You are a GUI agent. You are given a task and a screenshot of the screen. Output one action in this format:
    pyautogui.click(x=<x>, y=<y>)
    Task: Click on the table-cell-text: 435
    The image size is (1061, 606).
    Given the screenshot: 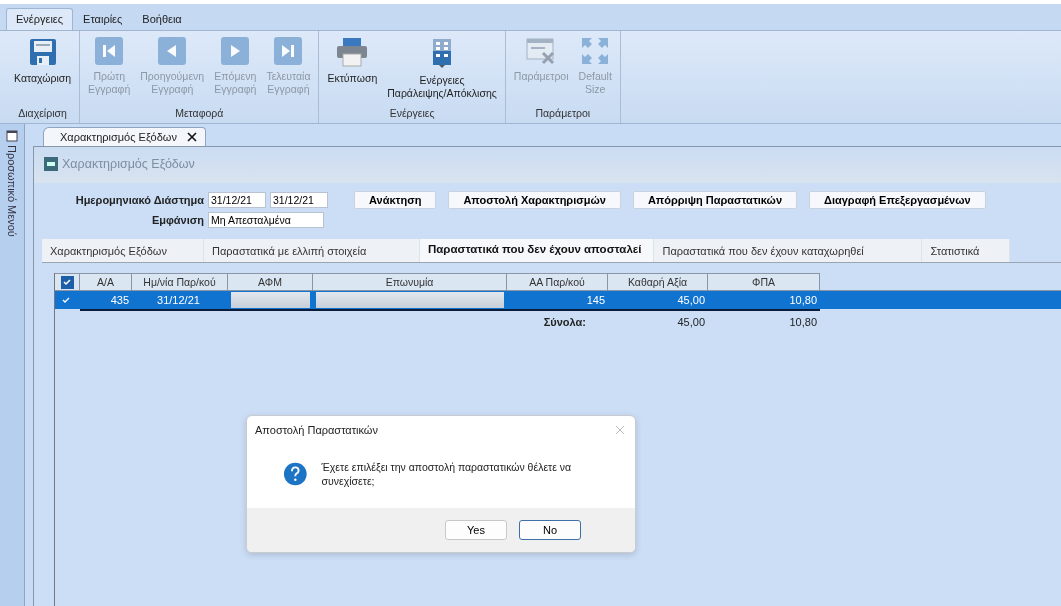 What is the action you would take?
    pyautogui.click(x=119, y=300)
    